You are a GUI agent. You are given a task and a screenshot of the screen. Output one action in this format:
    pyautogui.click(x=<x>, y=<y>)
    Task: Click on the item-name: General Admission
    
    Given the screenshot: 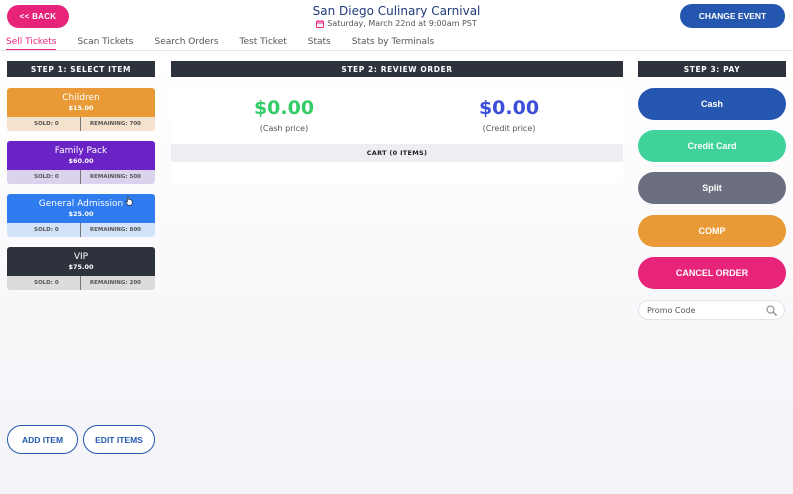 What is the action you would take?
    pyautogui.click(x=81, y=203)
    